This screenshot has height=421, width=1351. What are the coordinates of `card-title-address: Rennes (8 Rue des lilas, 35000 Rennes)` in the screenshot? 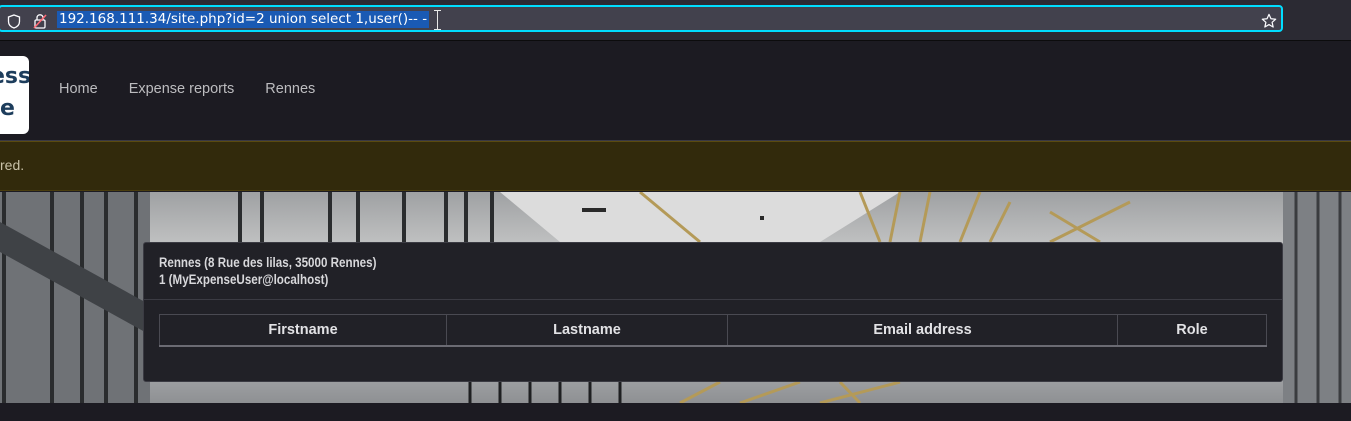 It's located at (268, 262).